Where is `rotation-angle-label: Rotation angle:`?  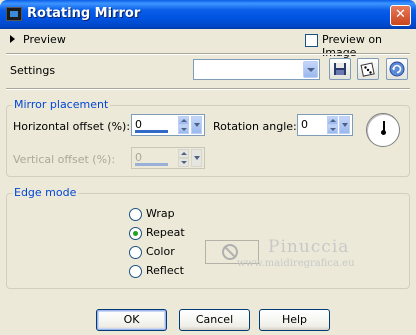 rotation-angle-label: Rotation angle: is located at coordinates (255, 126).